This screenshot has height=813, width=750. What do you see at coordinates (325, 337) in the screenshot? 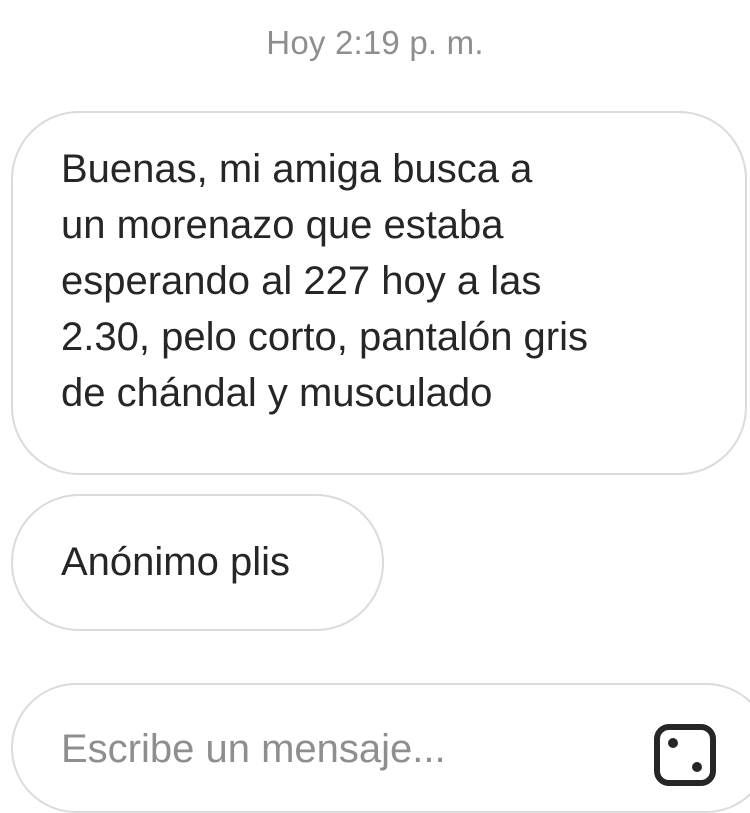
I see `message-line: 2.30, pelo corto, pantalón gris` at bounding box center [325, 337].